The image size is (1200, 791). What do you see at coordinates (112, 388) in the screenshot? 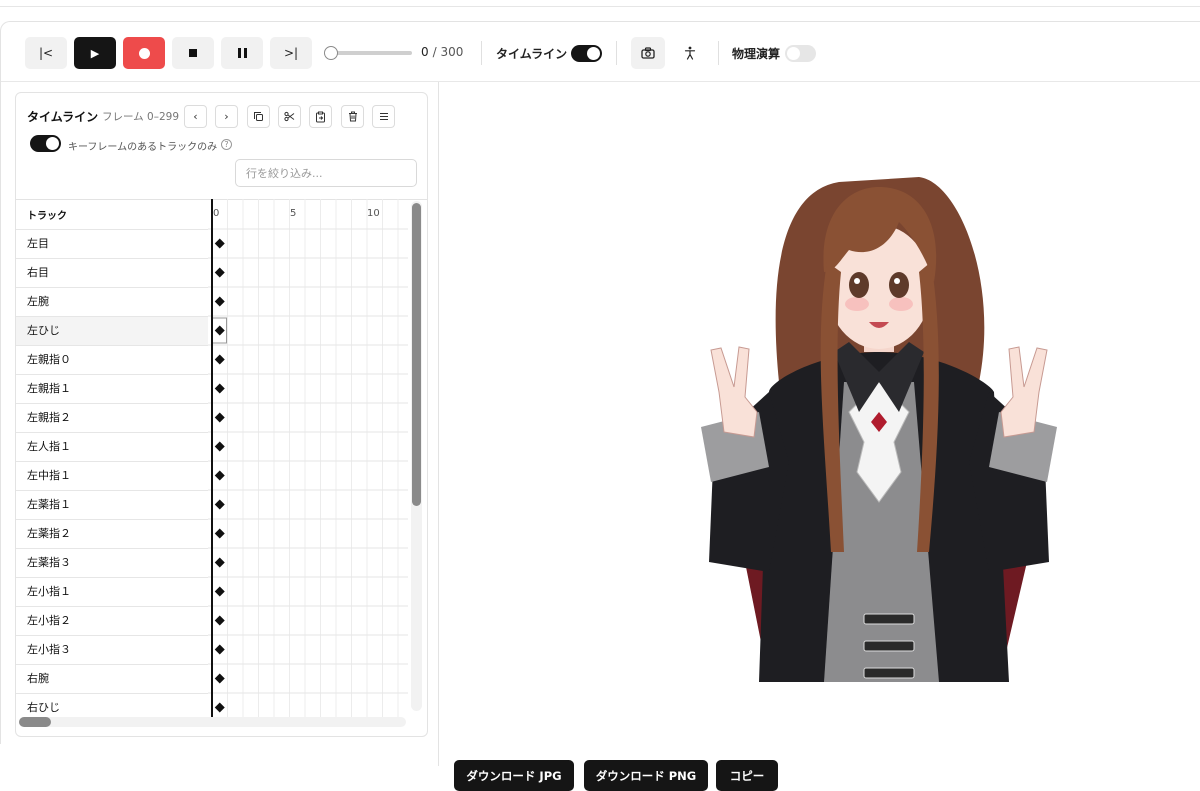
I see `track-row: 左親指１` at bounding box center [112, 388].